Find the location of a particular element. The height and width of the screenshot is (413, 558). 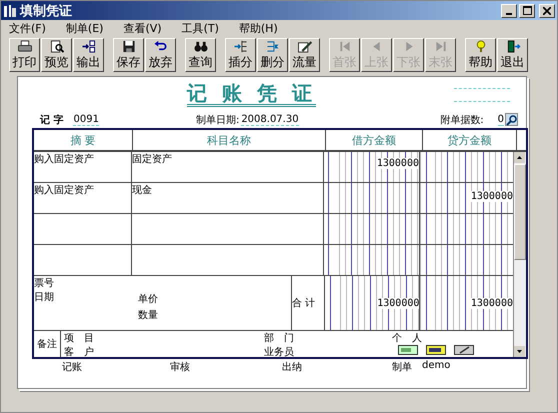

scroll-down-icon is located at coordinates (519, 351).